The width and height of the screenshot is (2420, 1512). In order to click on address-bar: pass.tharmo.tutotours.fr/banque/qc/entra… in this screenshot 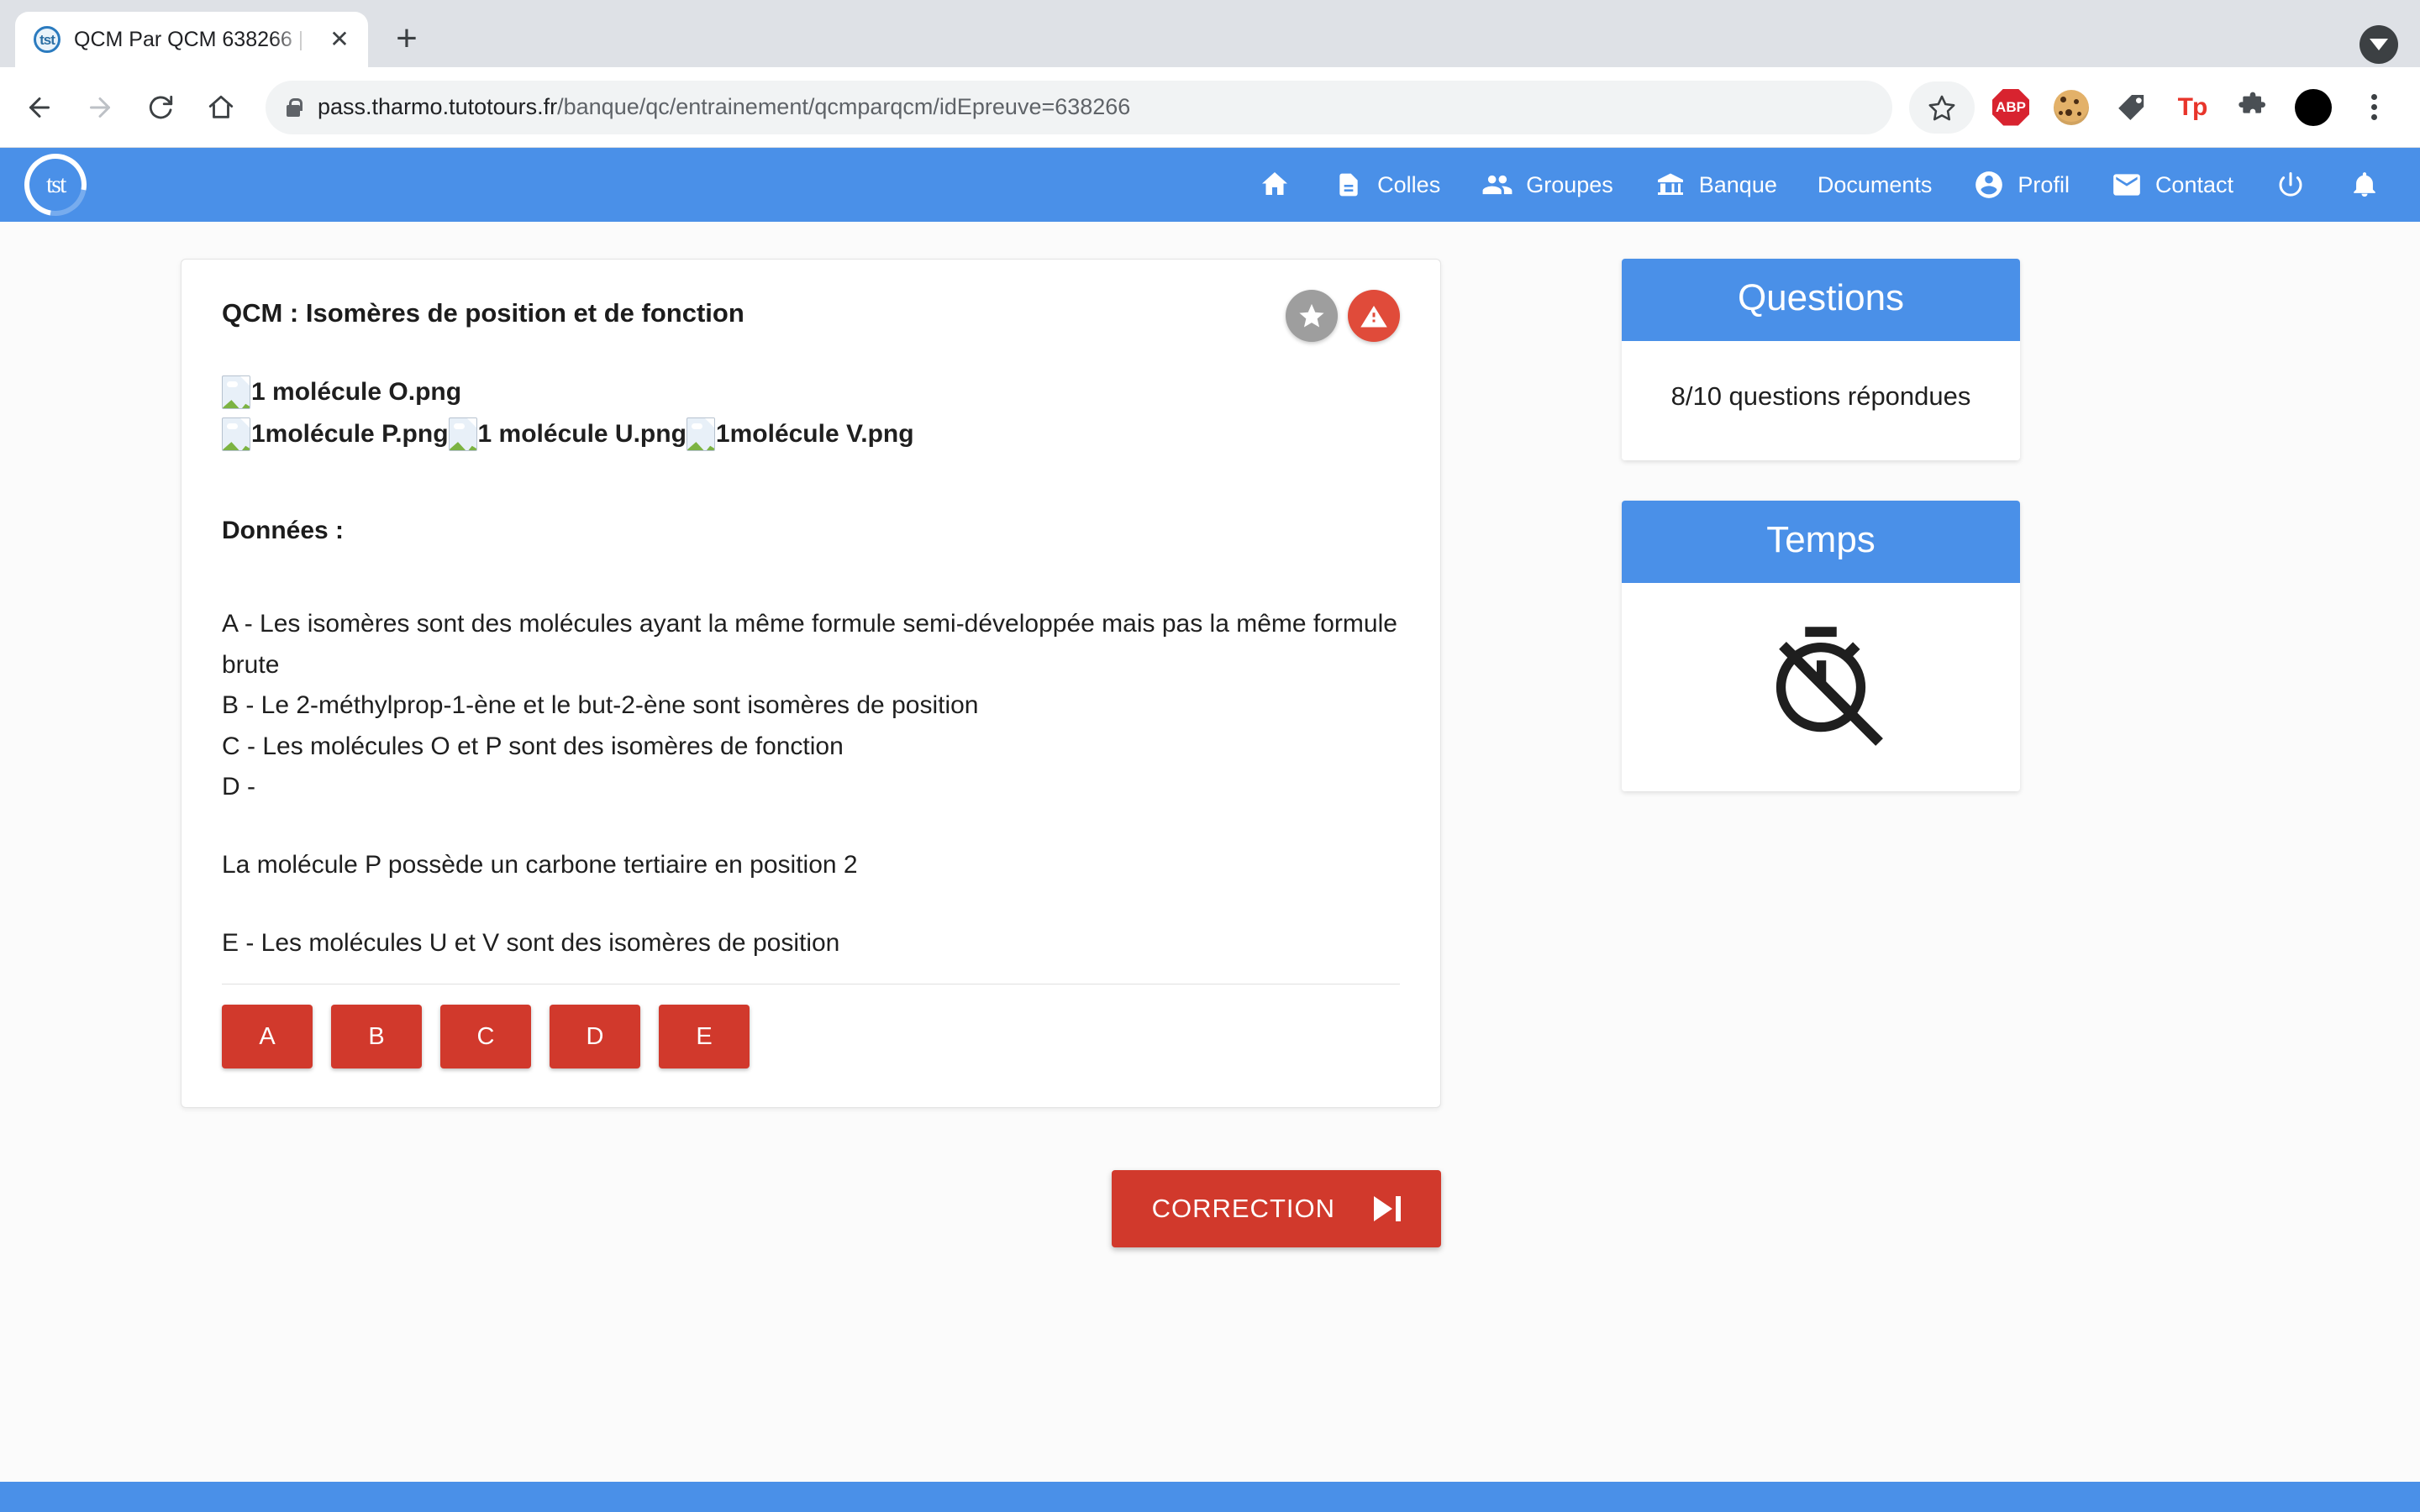, I will do `click(1079, 107)`.